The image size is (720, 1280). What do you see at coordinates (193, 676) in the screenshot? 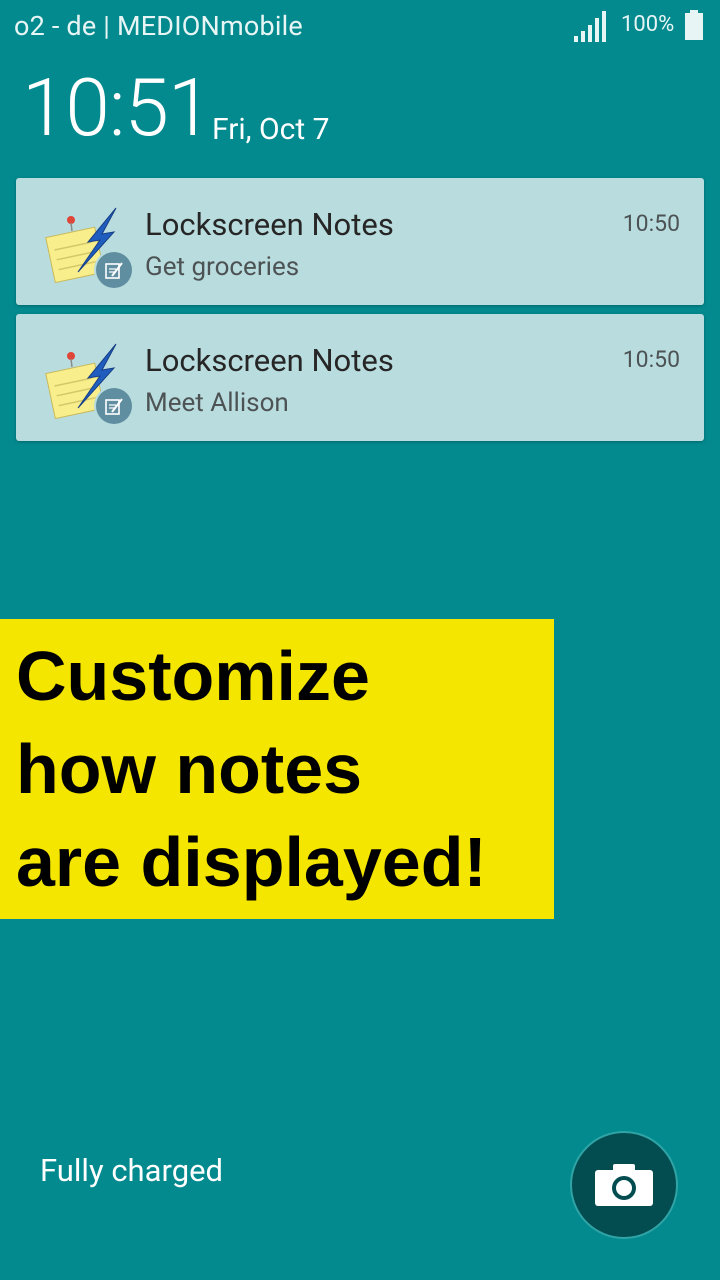
I see `promo-line: Customize` at bounding box center [193, 676].